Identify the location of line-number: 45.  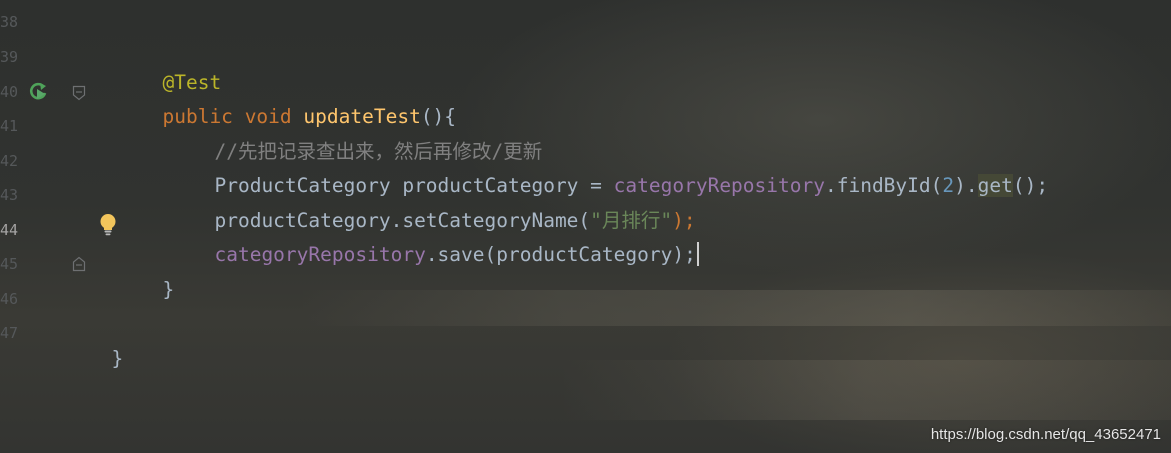
(9, 264).